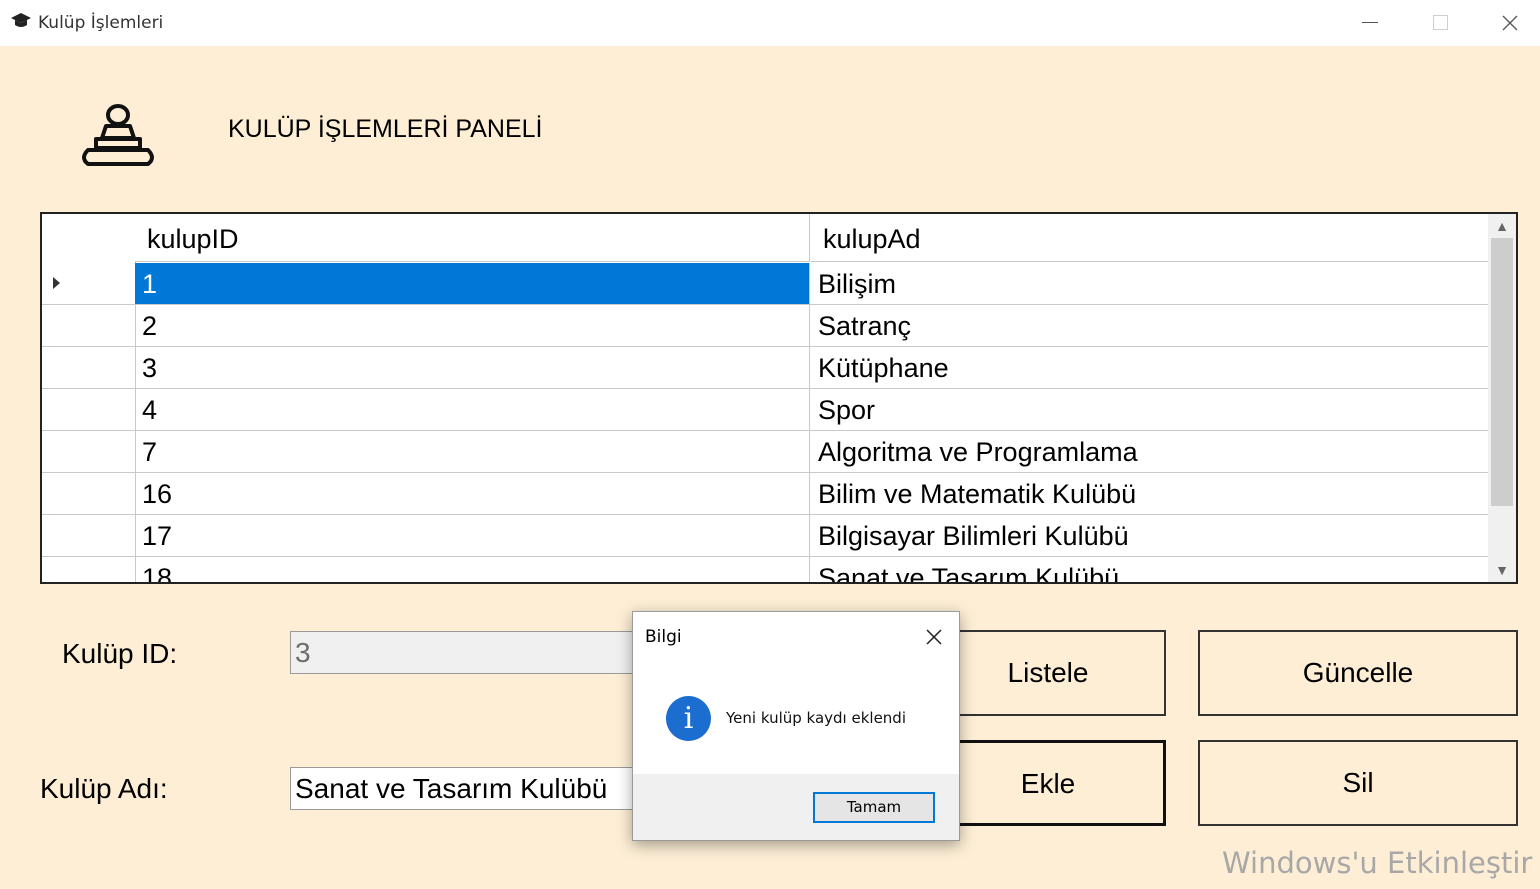  What do you see at coordinates (1149, 367) in the screenshot?
I see `cell-kulupad: Kütüphane` at bounding box center [1149, 367].